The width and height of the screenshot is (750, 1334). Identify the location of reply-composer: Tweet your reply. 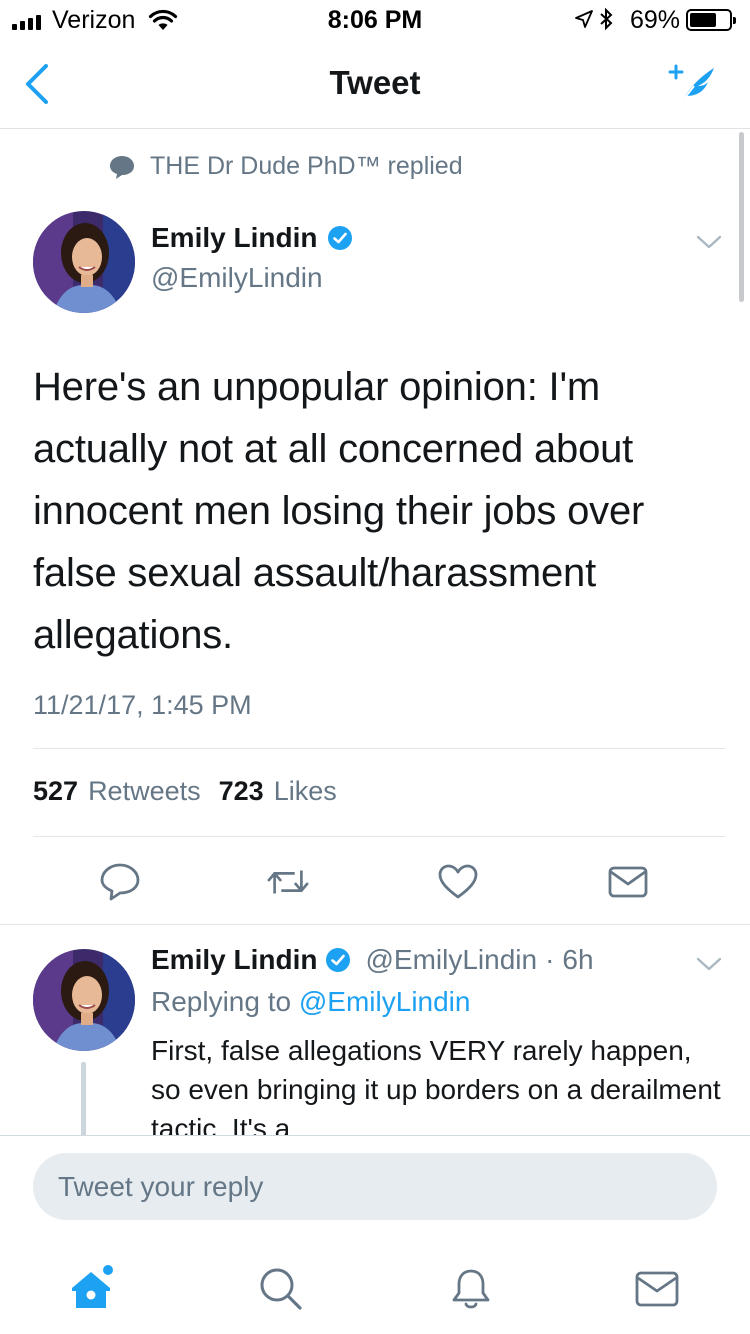
(375, 1234).